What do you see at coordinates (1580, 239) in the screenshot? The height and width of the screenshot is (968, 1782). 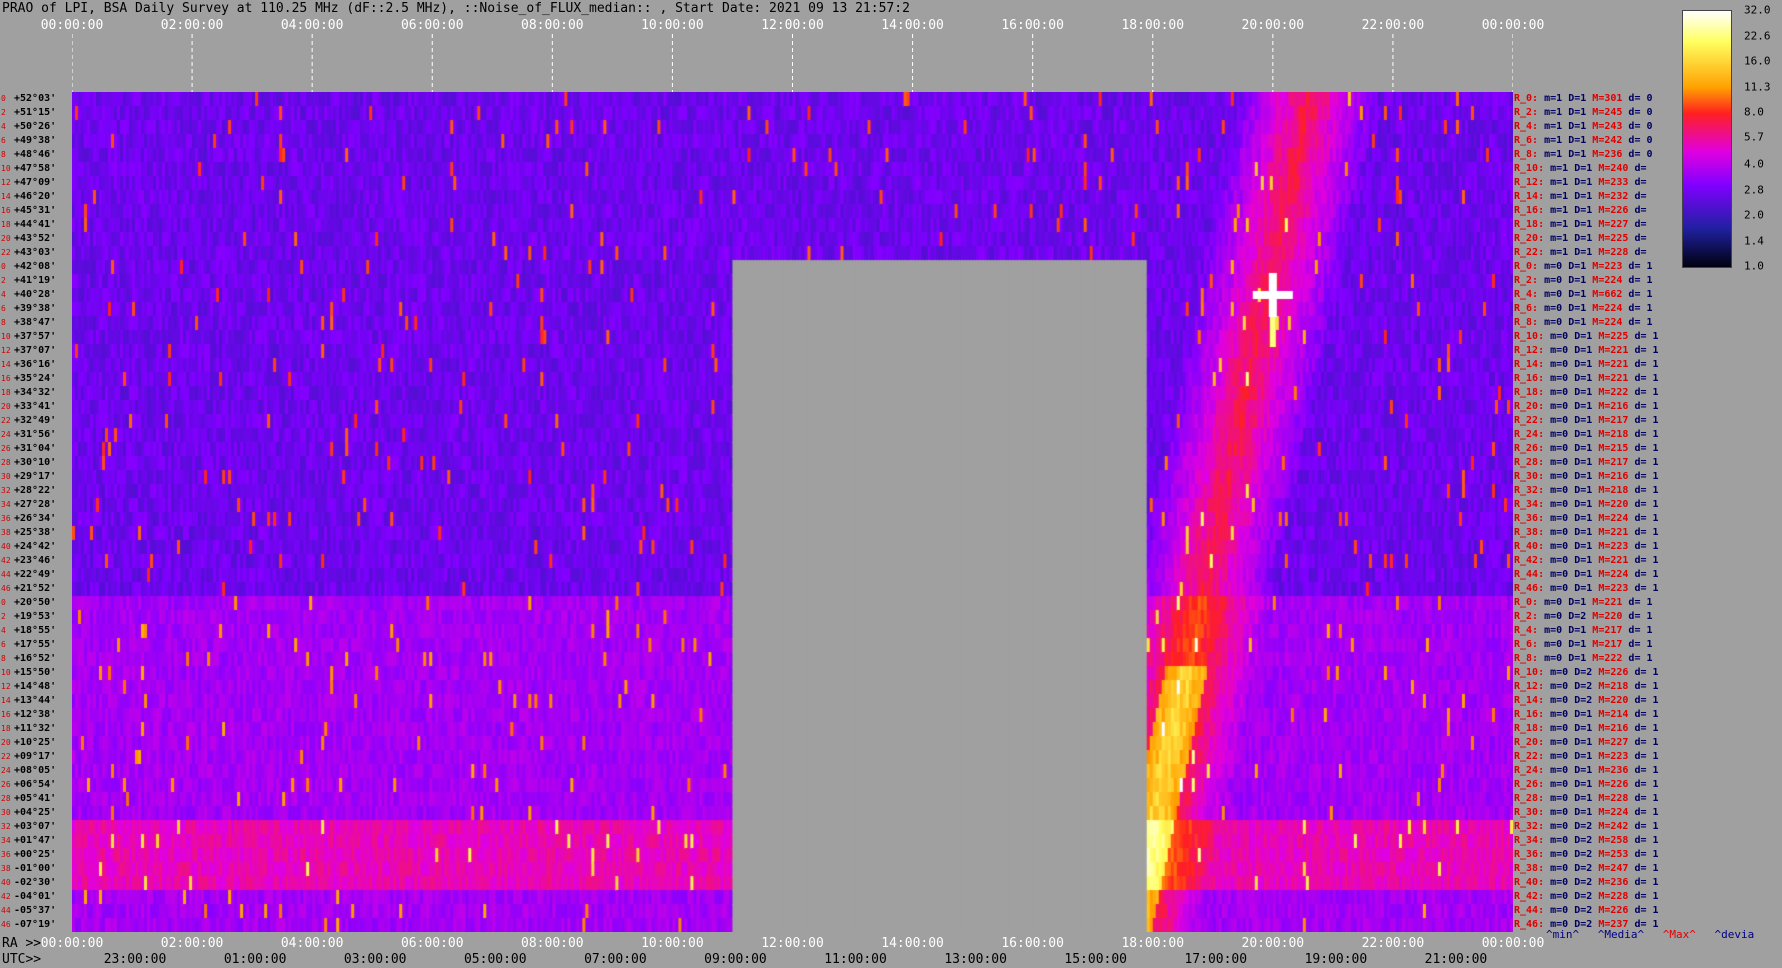 I see `stat-row: R_20: m=1 D=1 M=225 d=` at bounding box center [1580, 239].